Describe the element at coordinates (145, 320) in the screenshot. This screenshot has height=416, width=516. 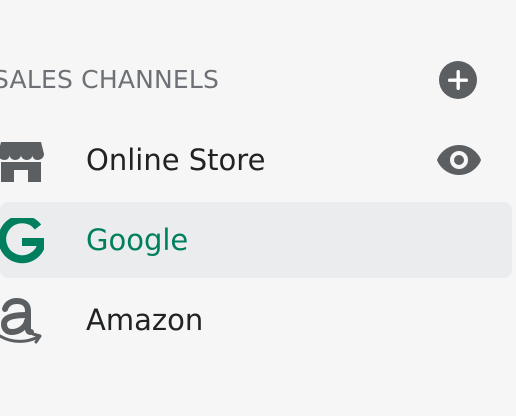
I see `sidebar-item-label: Amazon` at that location.